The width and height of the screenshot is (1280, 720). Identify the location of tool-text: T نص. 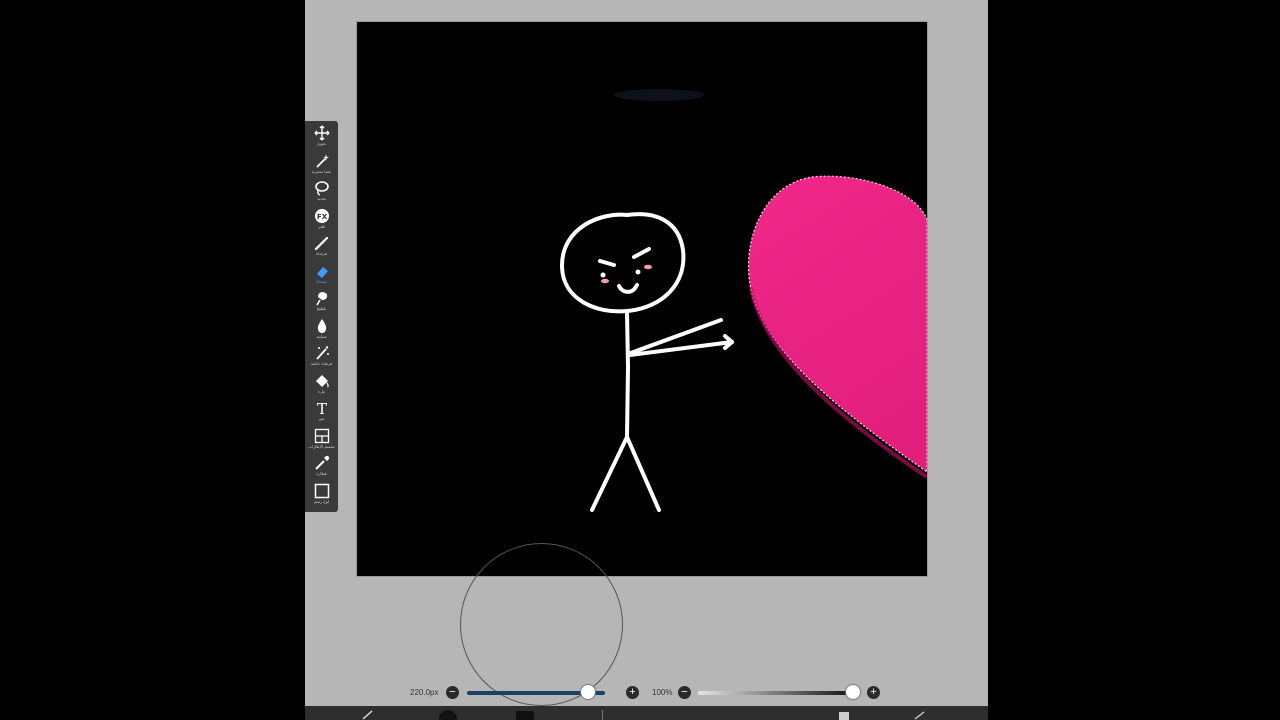
(321, 414).